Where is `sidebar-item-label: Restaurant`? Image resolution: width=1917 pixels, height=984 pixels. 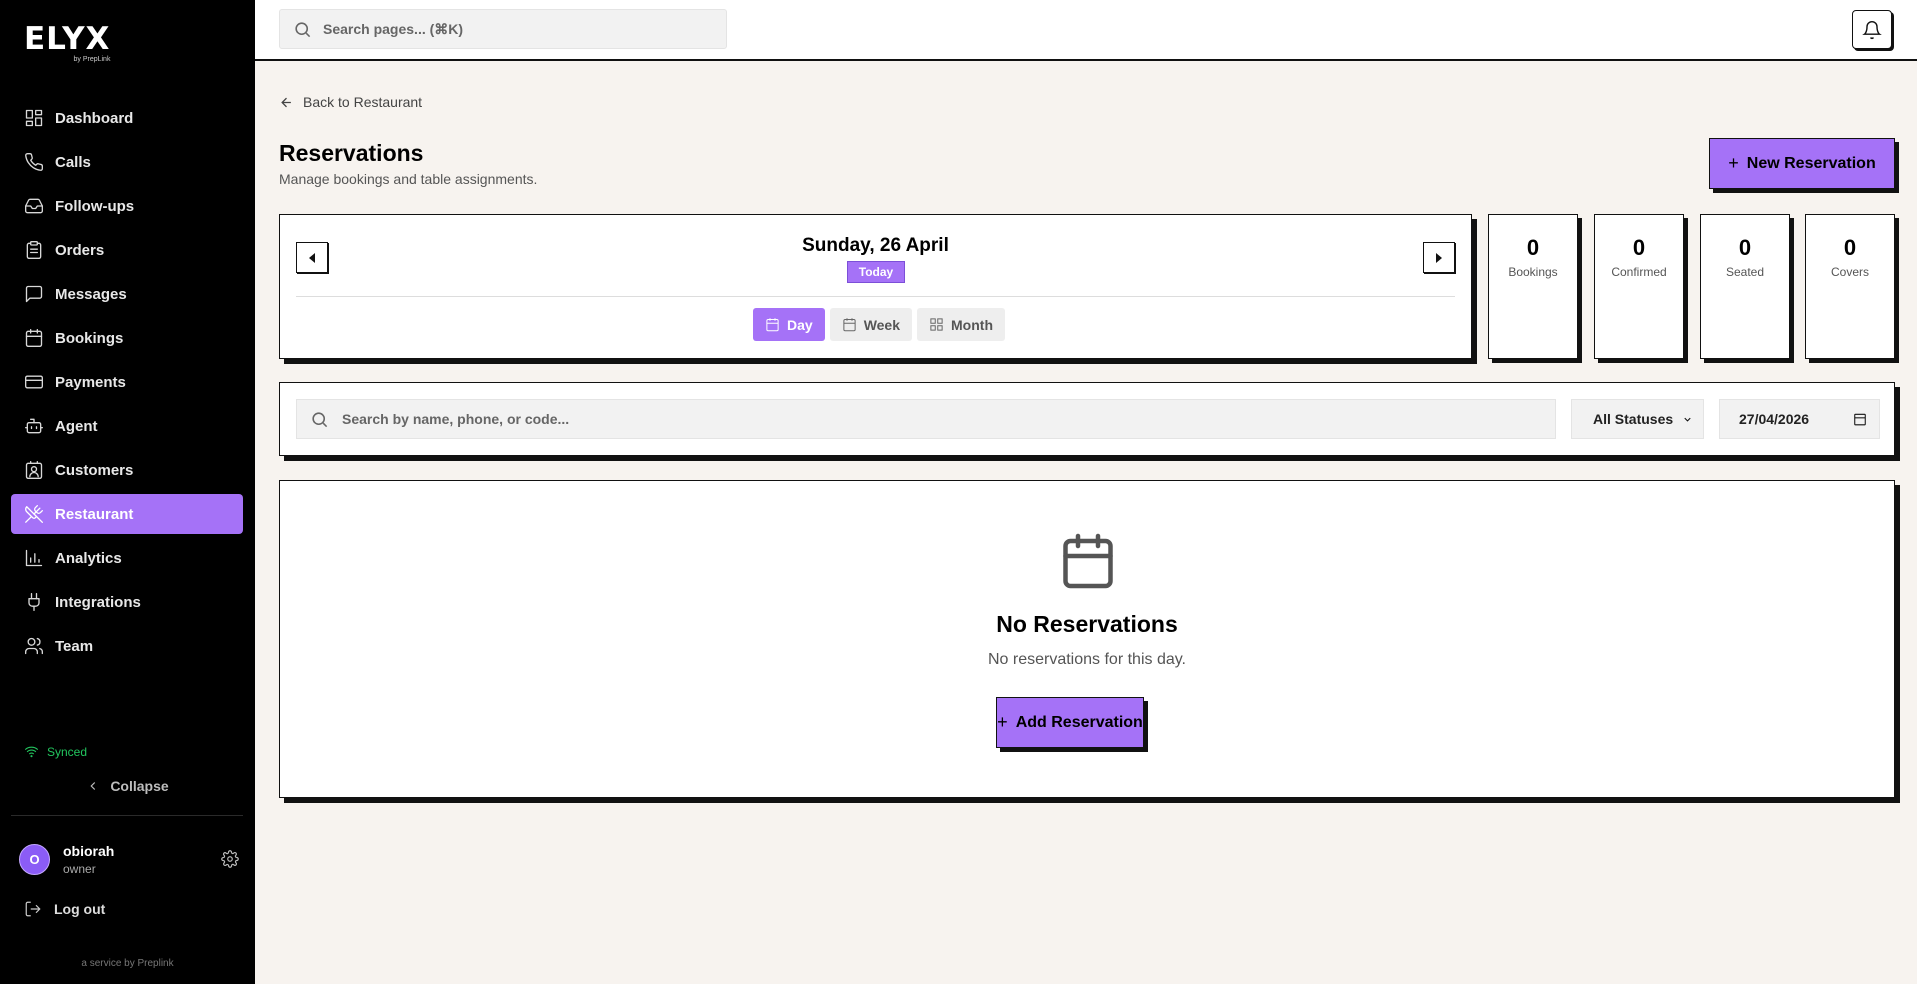 sidebar-item-label: Restaurant is located at coordinates (94, 514).